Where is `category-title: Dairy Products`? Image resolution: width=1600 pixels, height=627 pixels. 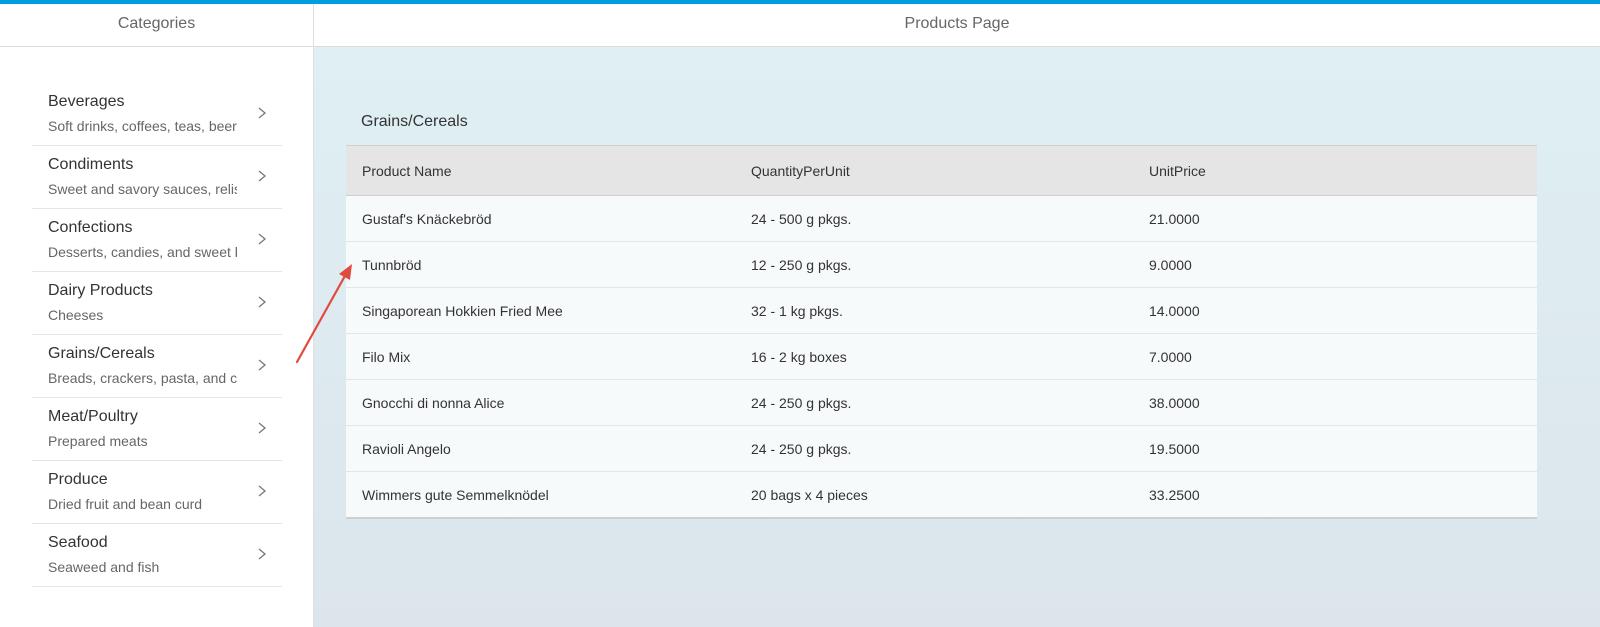 category-title: Dairy Products is located at coordinates (100, 290).